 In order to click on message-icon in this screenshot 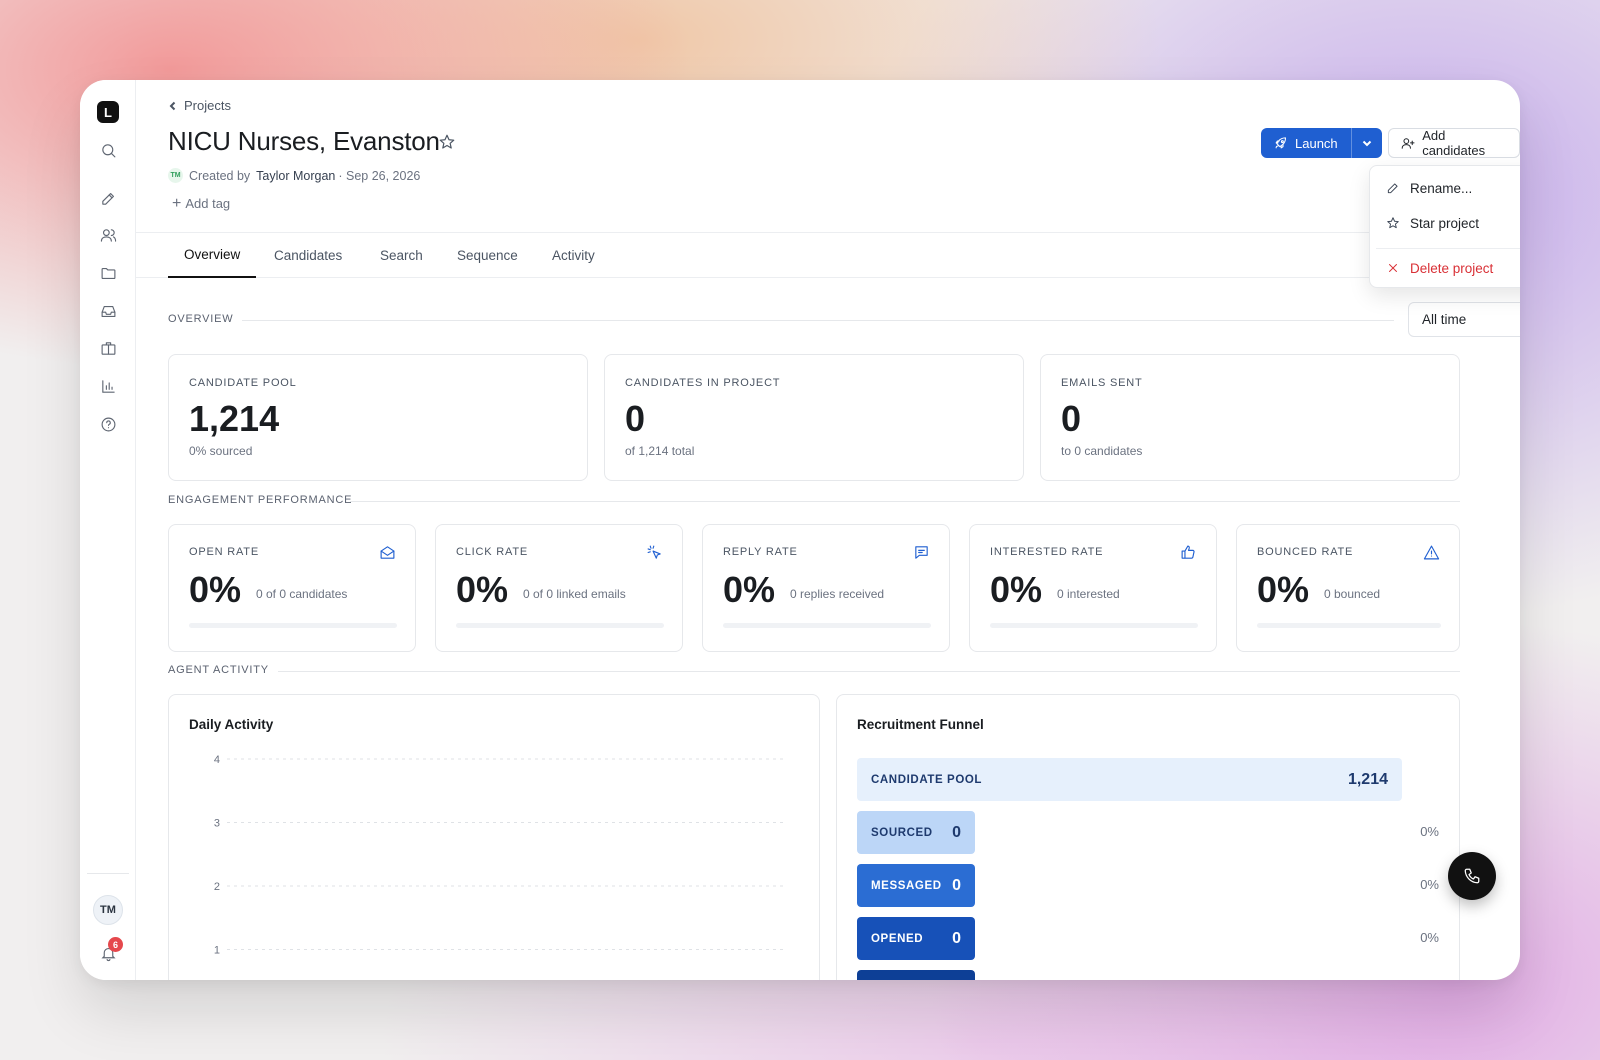, I will do `click(922, 553)`.